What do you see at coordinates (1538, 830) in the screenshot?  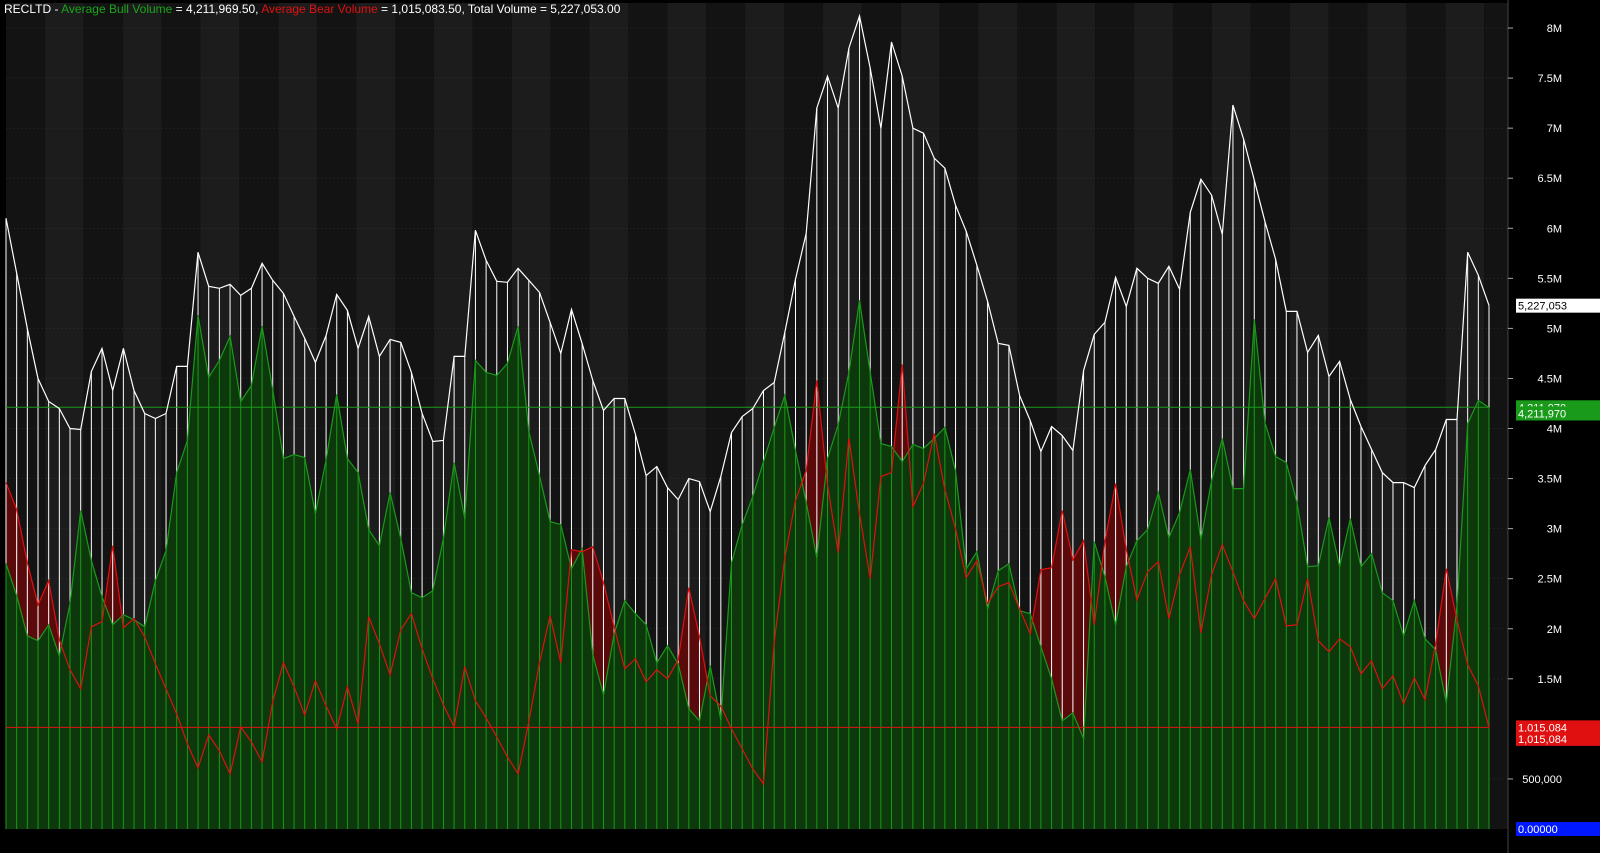 I see `value-tag-label: 0.00000` at bounding box center [1538, 830].